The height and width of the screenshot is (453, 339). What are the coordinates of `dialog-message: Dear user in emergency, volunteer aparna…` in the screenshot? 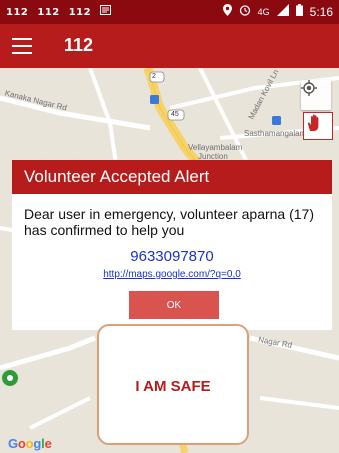 It's located at (169, 222).